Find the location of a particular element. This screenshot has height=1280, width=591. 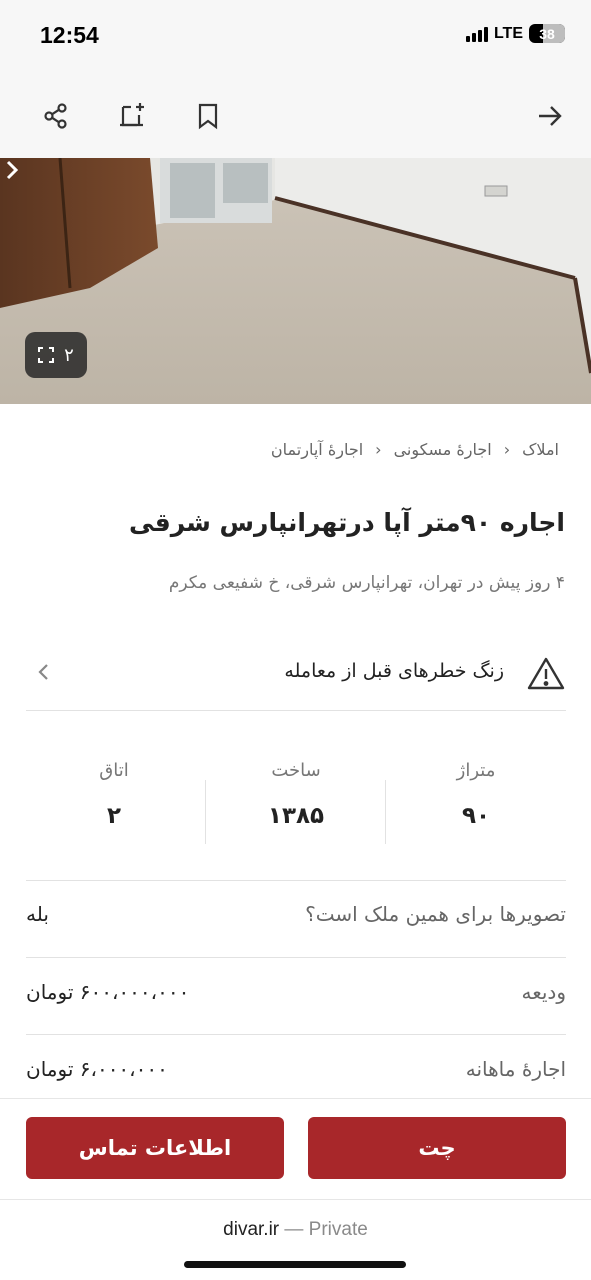

stat-label: متراژ is located at coordinates (476, 770).